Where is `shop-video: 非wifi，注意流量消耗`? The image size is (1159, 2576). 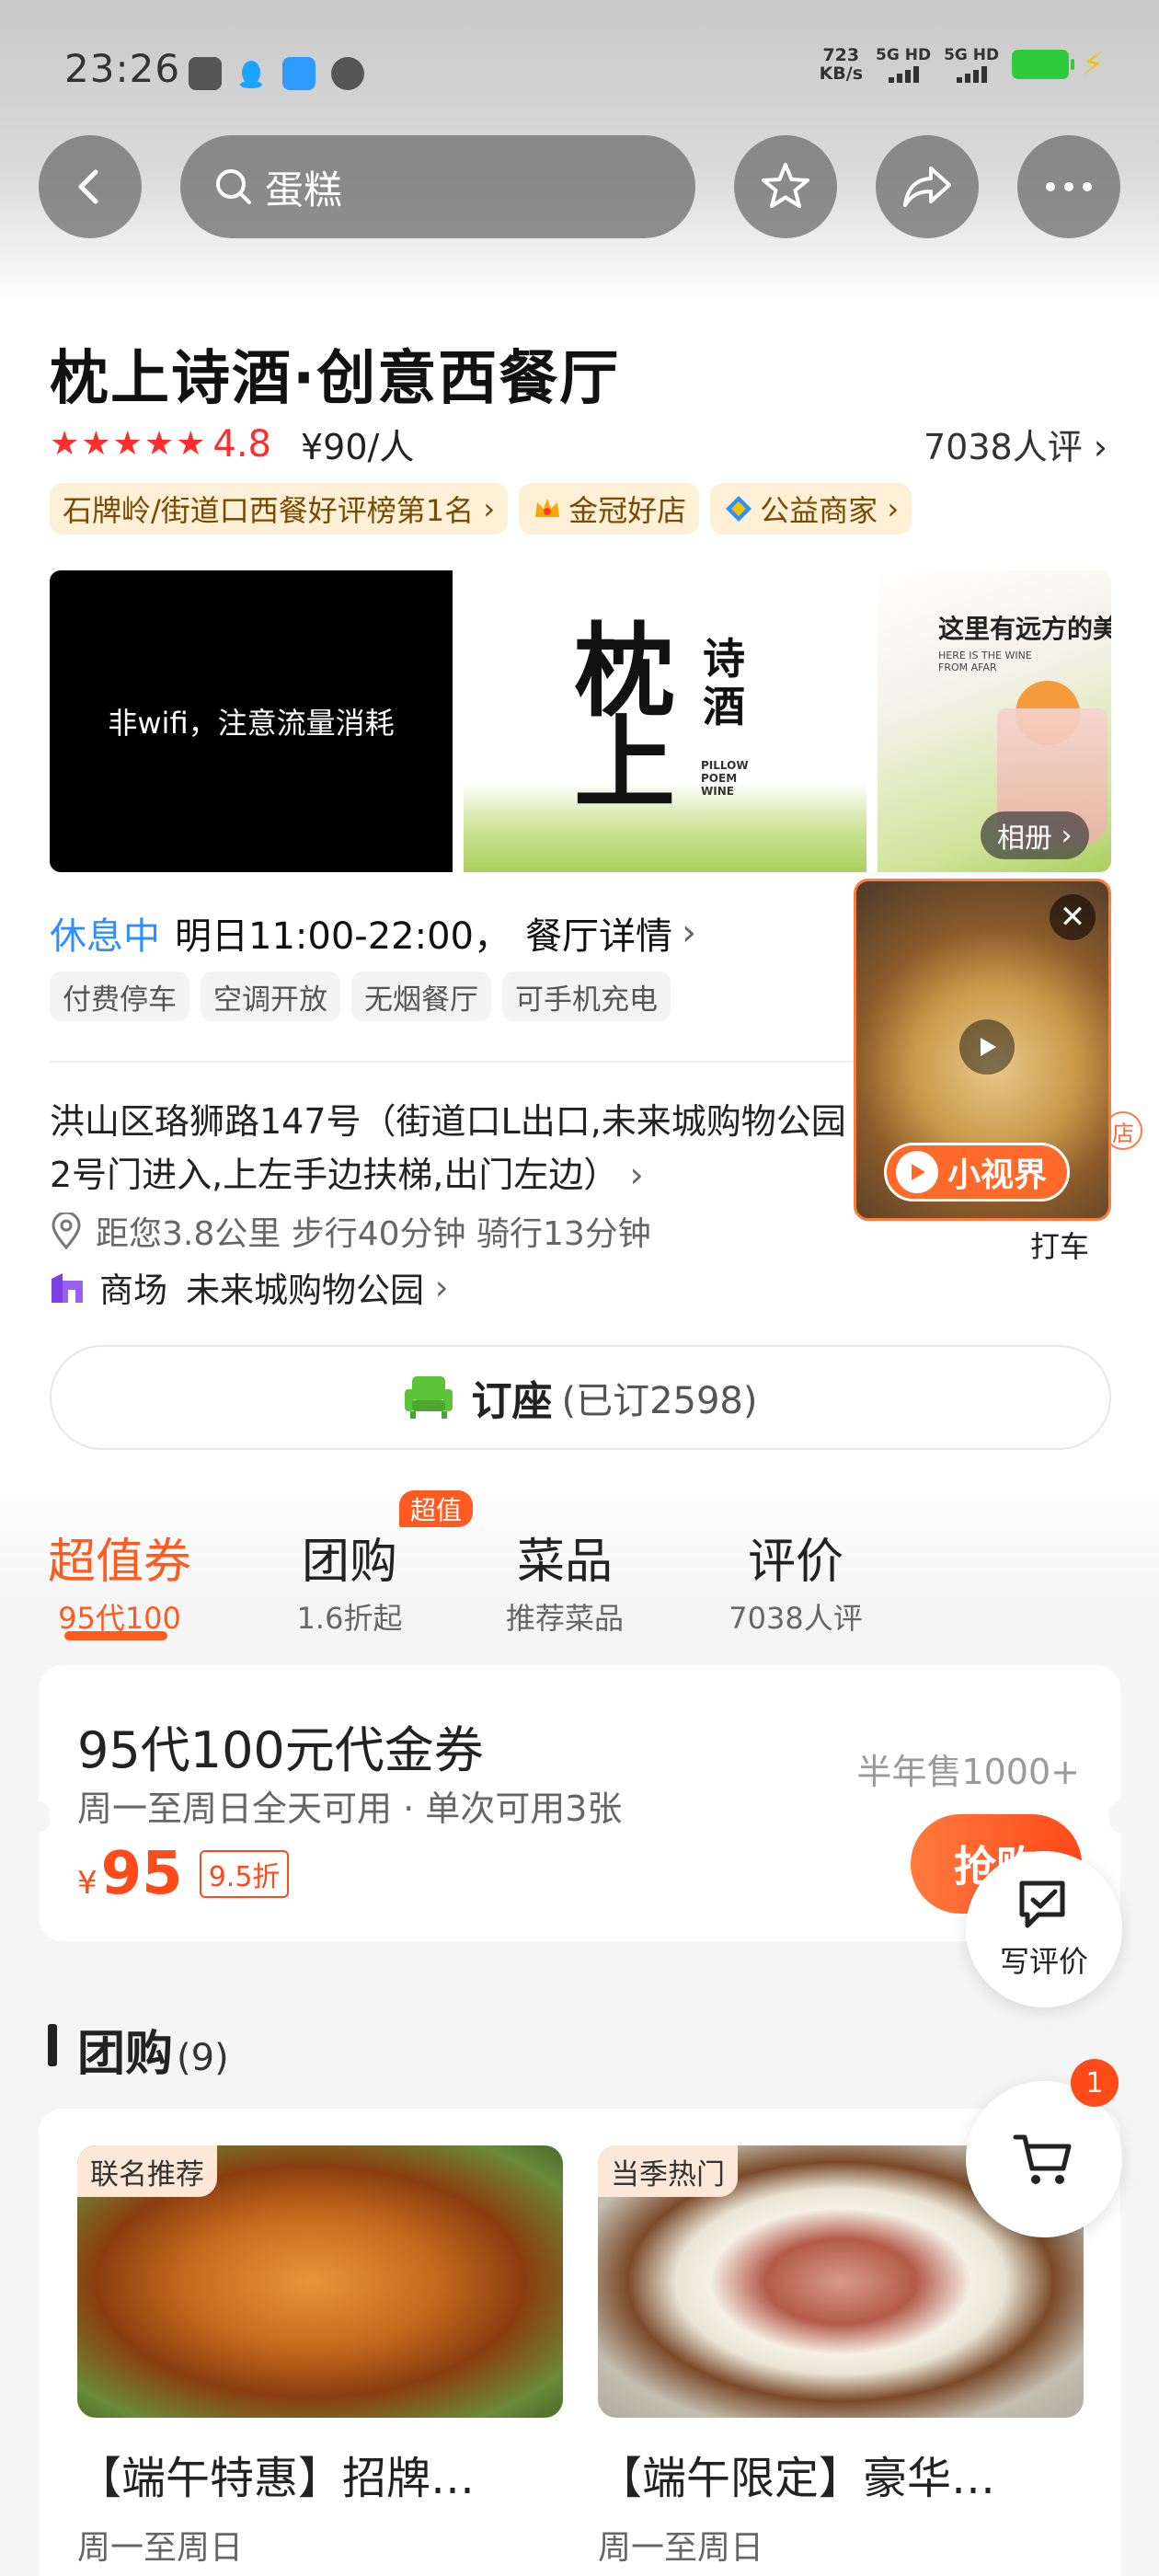
shop-video: 非wifi，注意流量消耗 is located at coordinates (251, 721).